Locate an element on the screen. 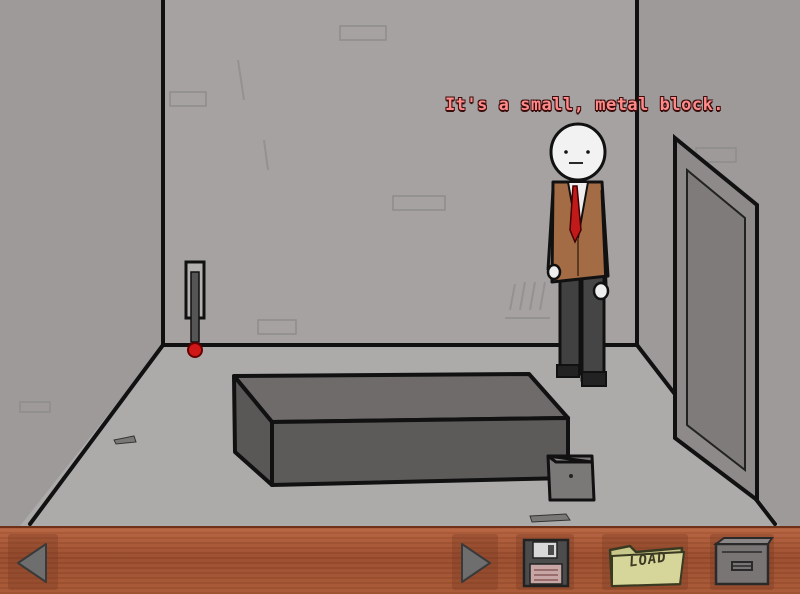  save-button is located at coordinates (545, 562).